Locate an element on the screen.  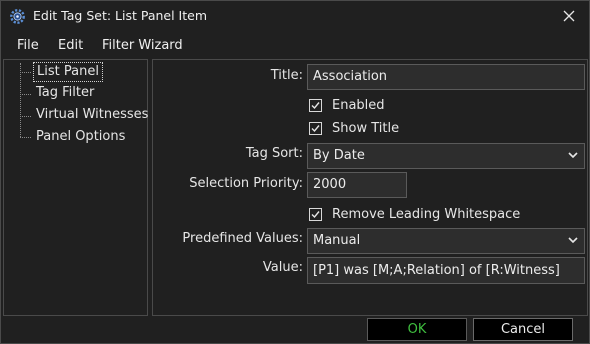
show-title-checkbox is located at coordinates (315, 128).